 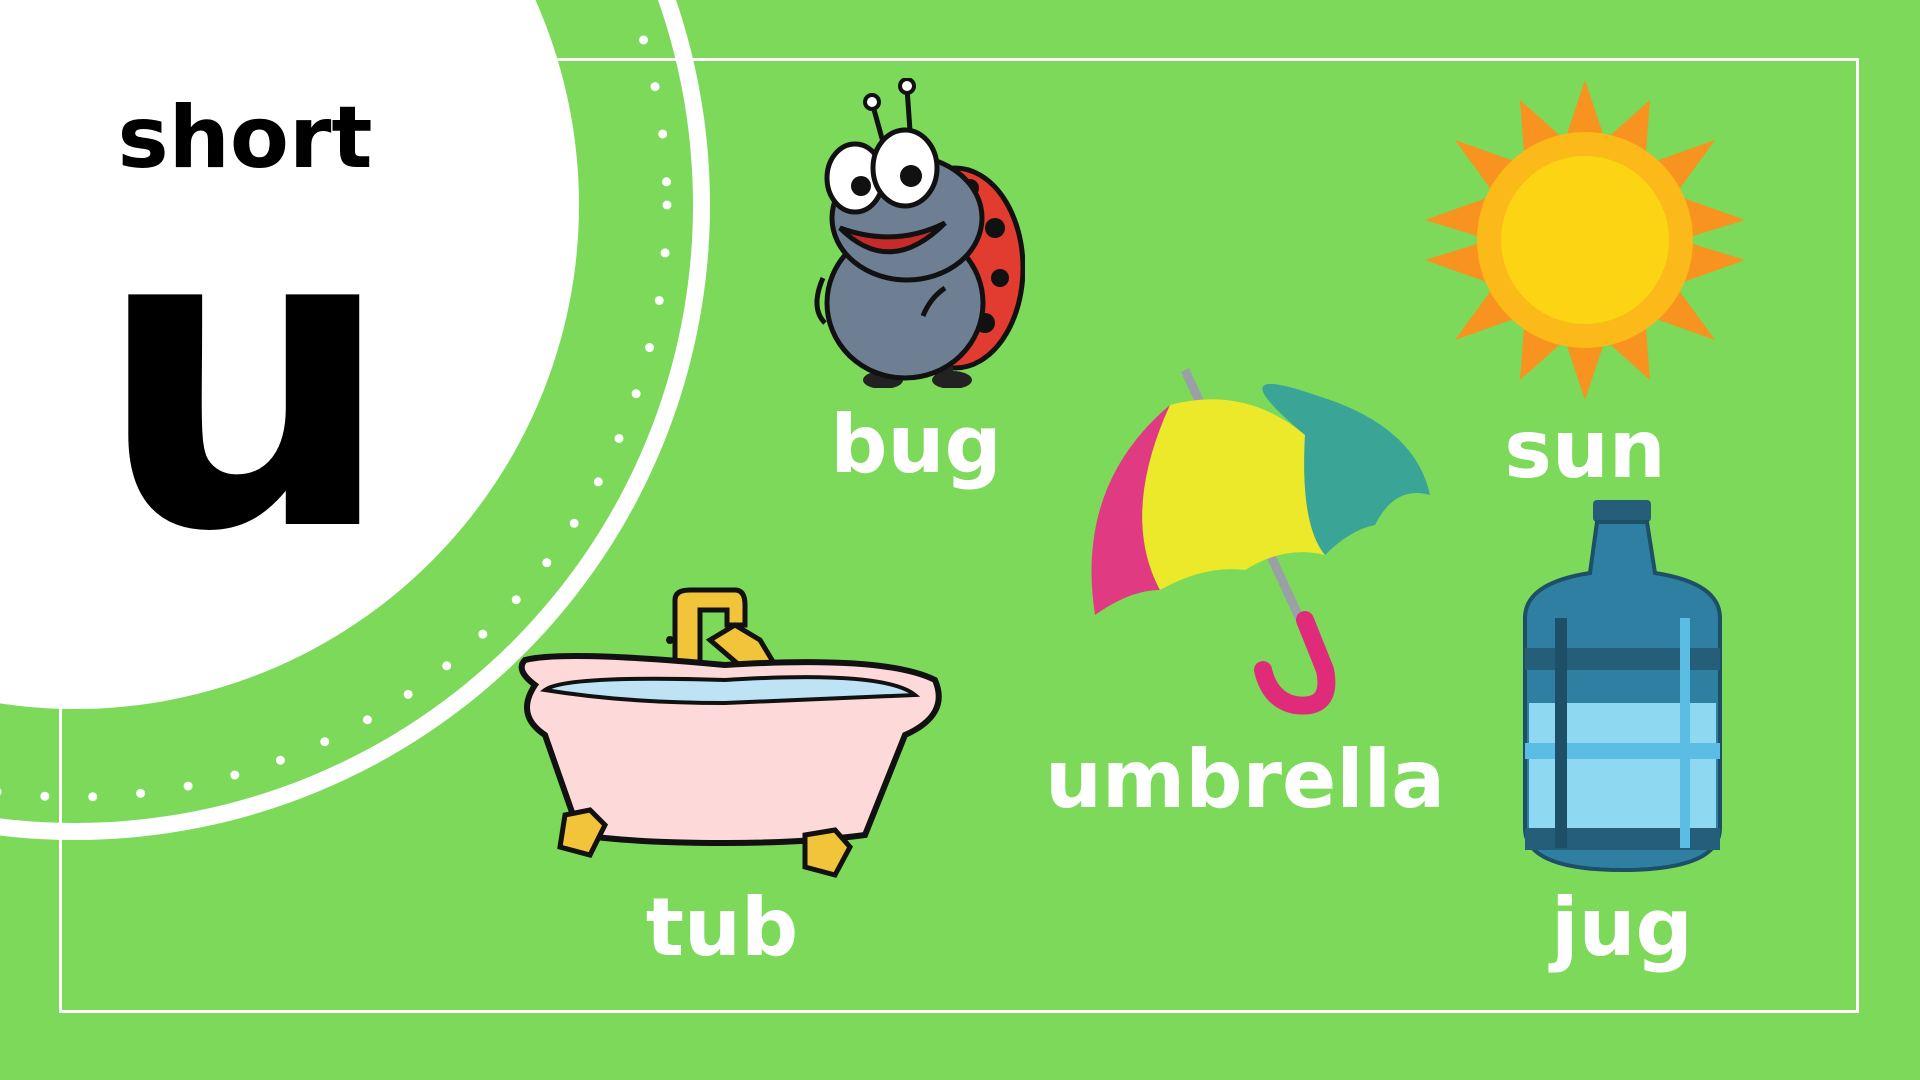 What do you see at coordinates (722, 927) in the screenshot?
I see `word-tub: tub` at bounding box center [722, 927].